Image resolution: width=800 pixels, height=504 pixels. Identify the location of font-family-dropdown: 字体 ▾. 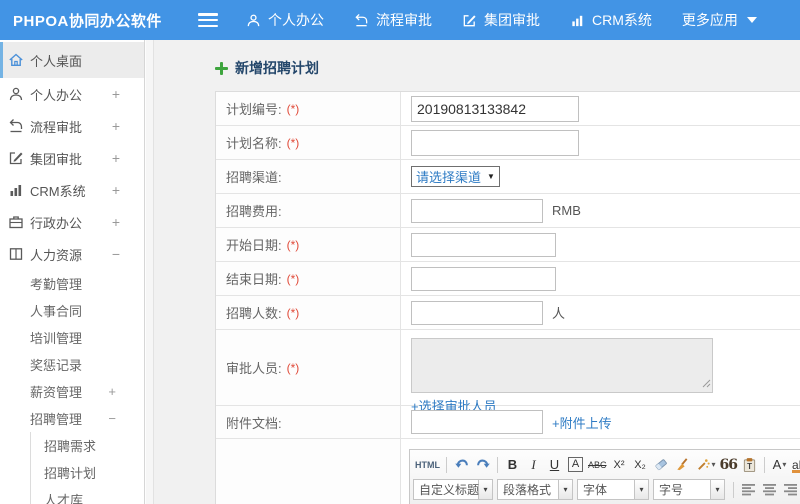
(613, 489).